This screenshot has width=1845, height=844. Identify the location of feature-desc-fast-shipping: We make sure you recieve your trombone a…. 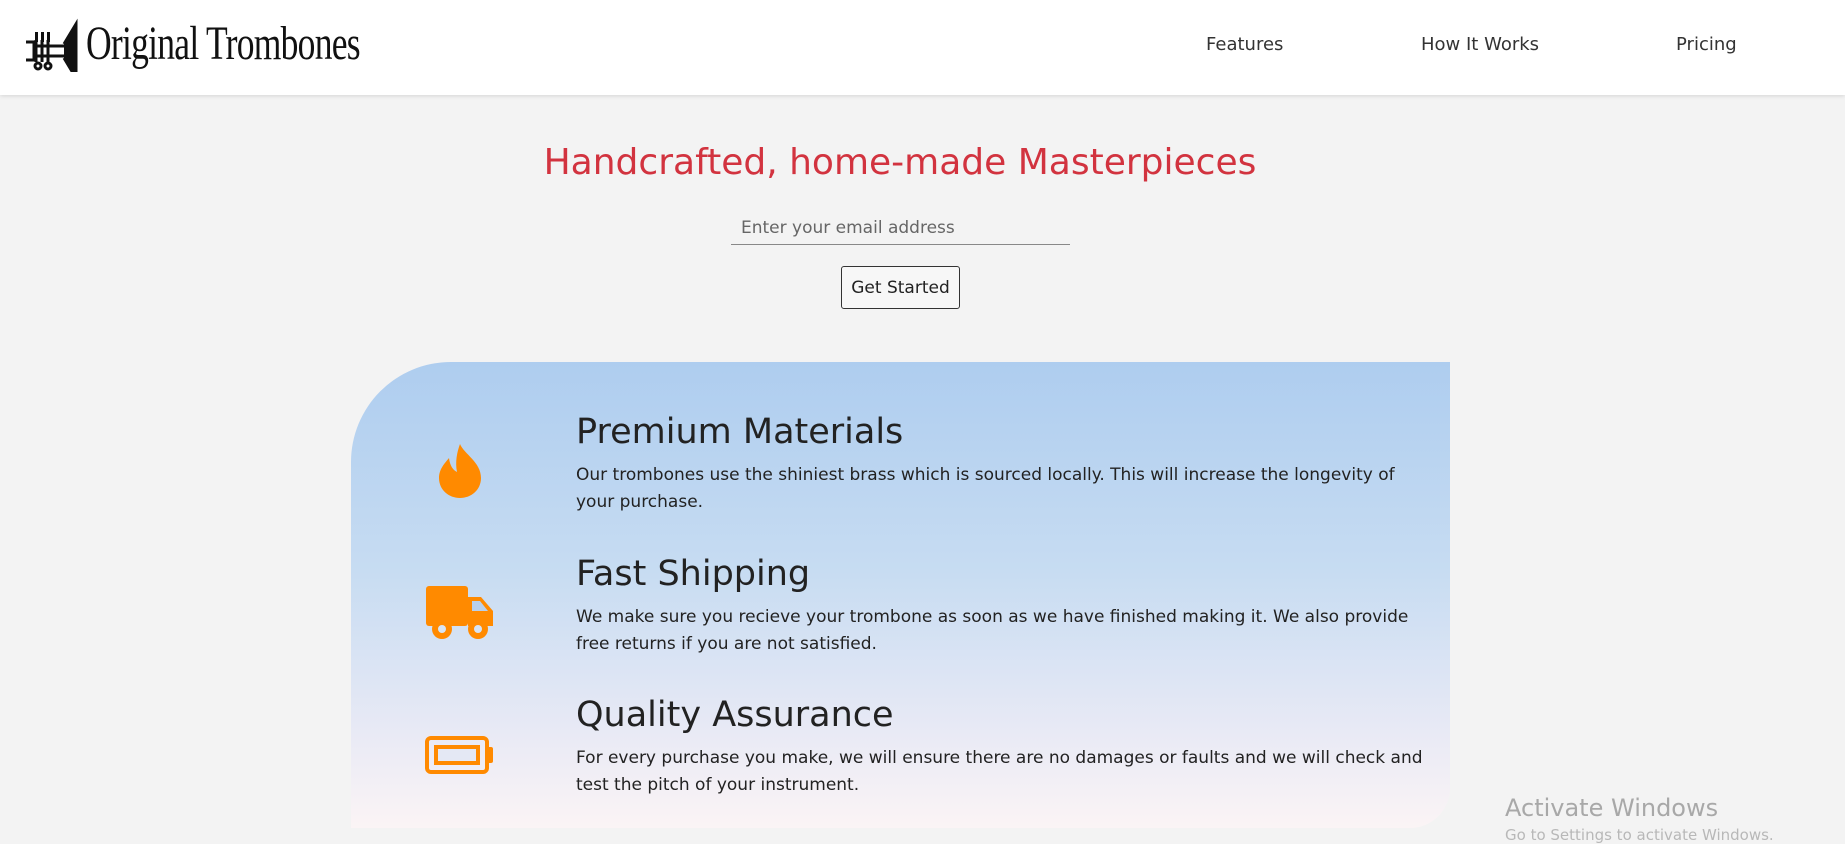
(992, 630).